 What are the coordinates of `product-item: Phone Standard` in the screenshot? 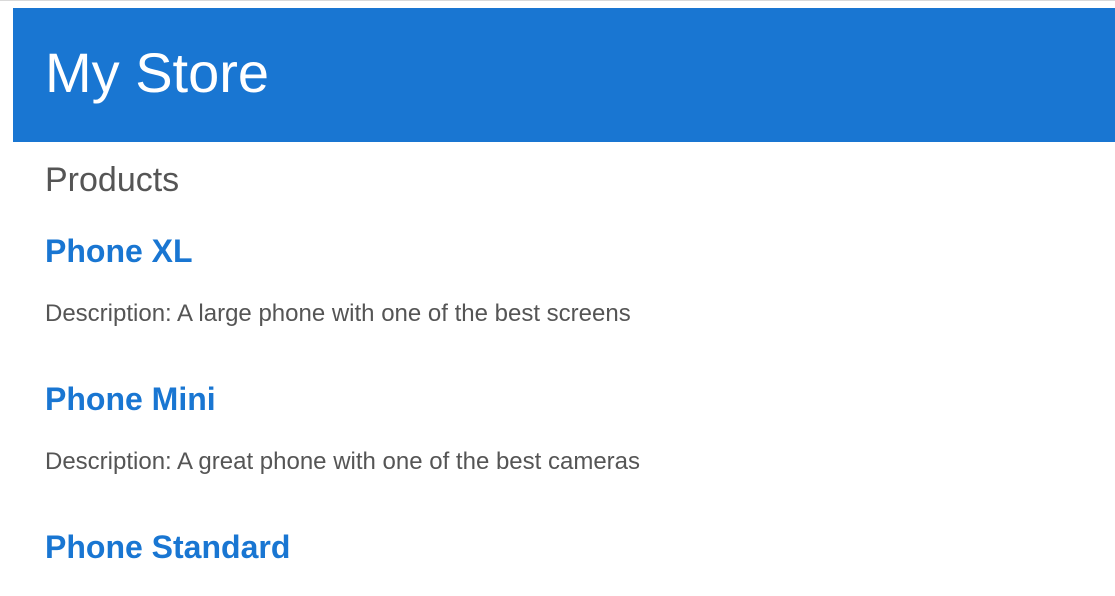 It's located at (565, 562).